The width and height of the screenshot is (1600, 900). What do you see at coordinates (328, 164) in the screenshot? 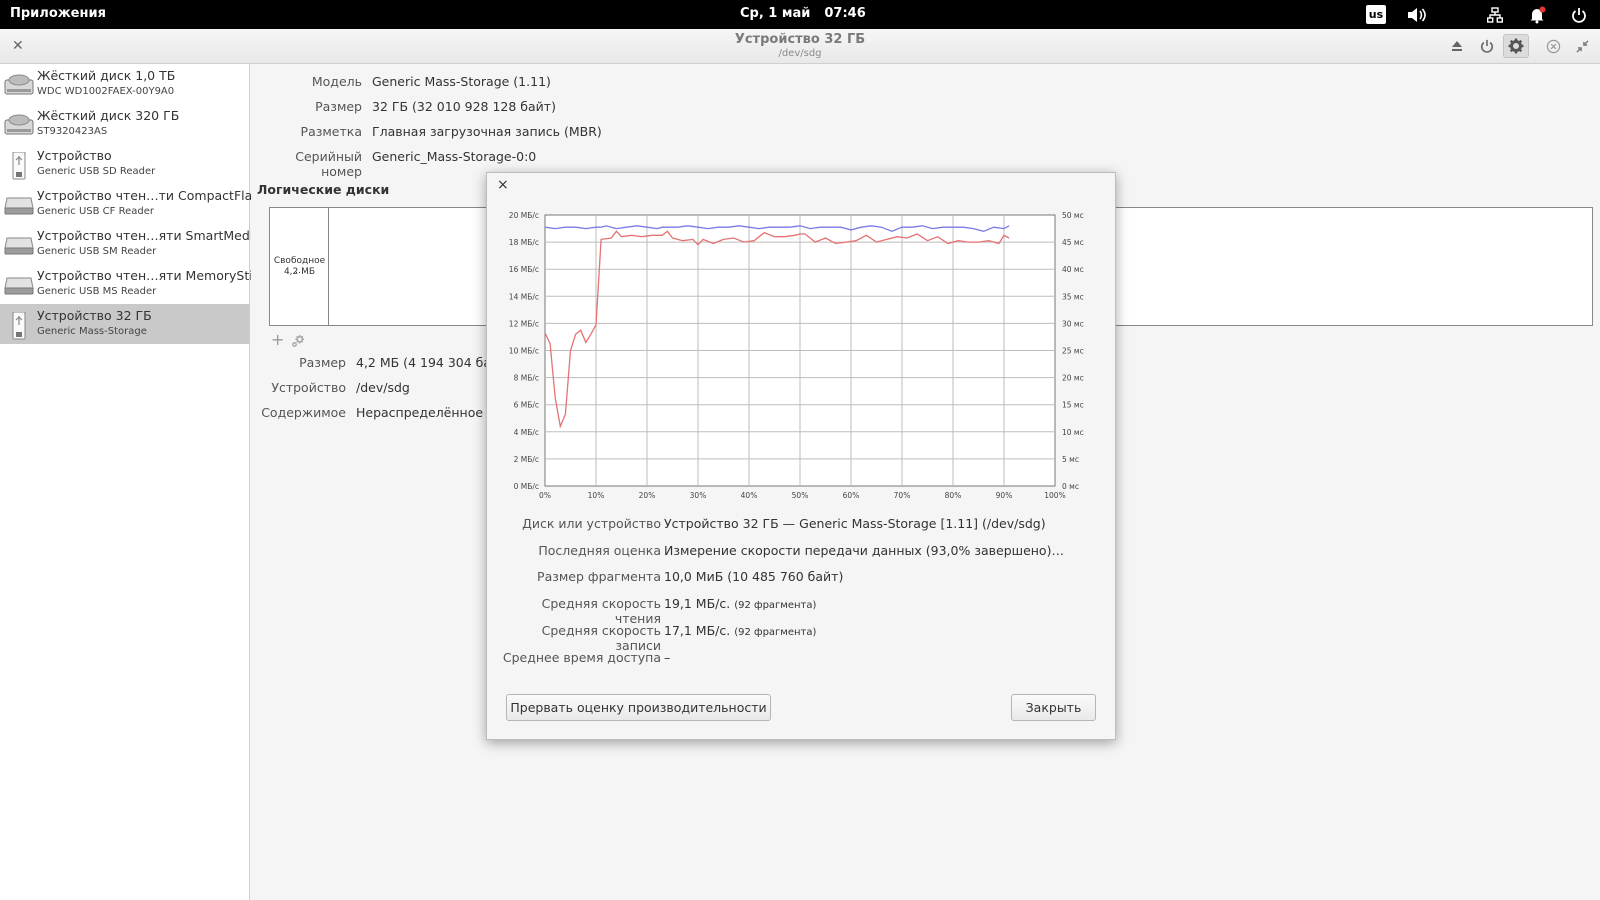
I see `serial-label: Серийный номер` at bounding box center [328, 164].